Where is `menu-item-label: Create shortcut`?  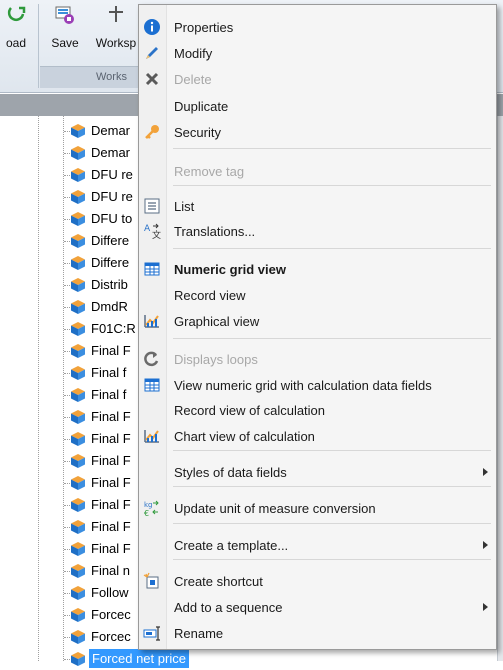
menu-item-label: Create shortcut is located at coordinates (218, 581).